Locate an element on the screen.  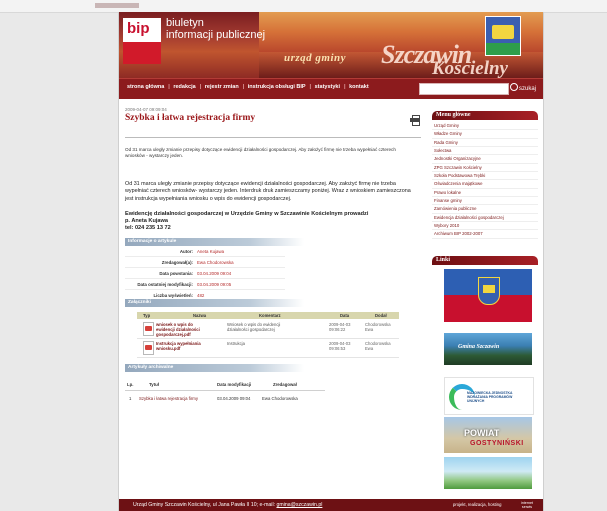
crest-icon is located at coordinates (489, 291).